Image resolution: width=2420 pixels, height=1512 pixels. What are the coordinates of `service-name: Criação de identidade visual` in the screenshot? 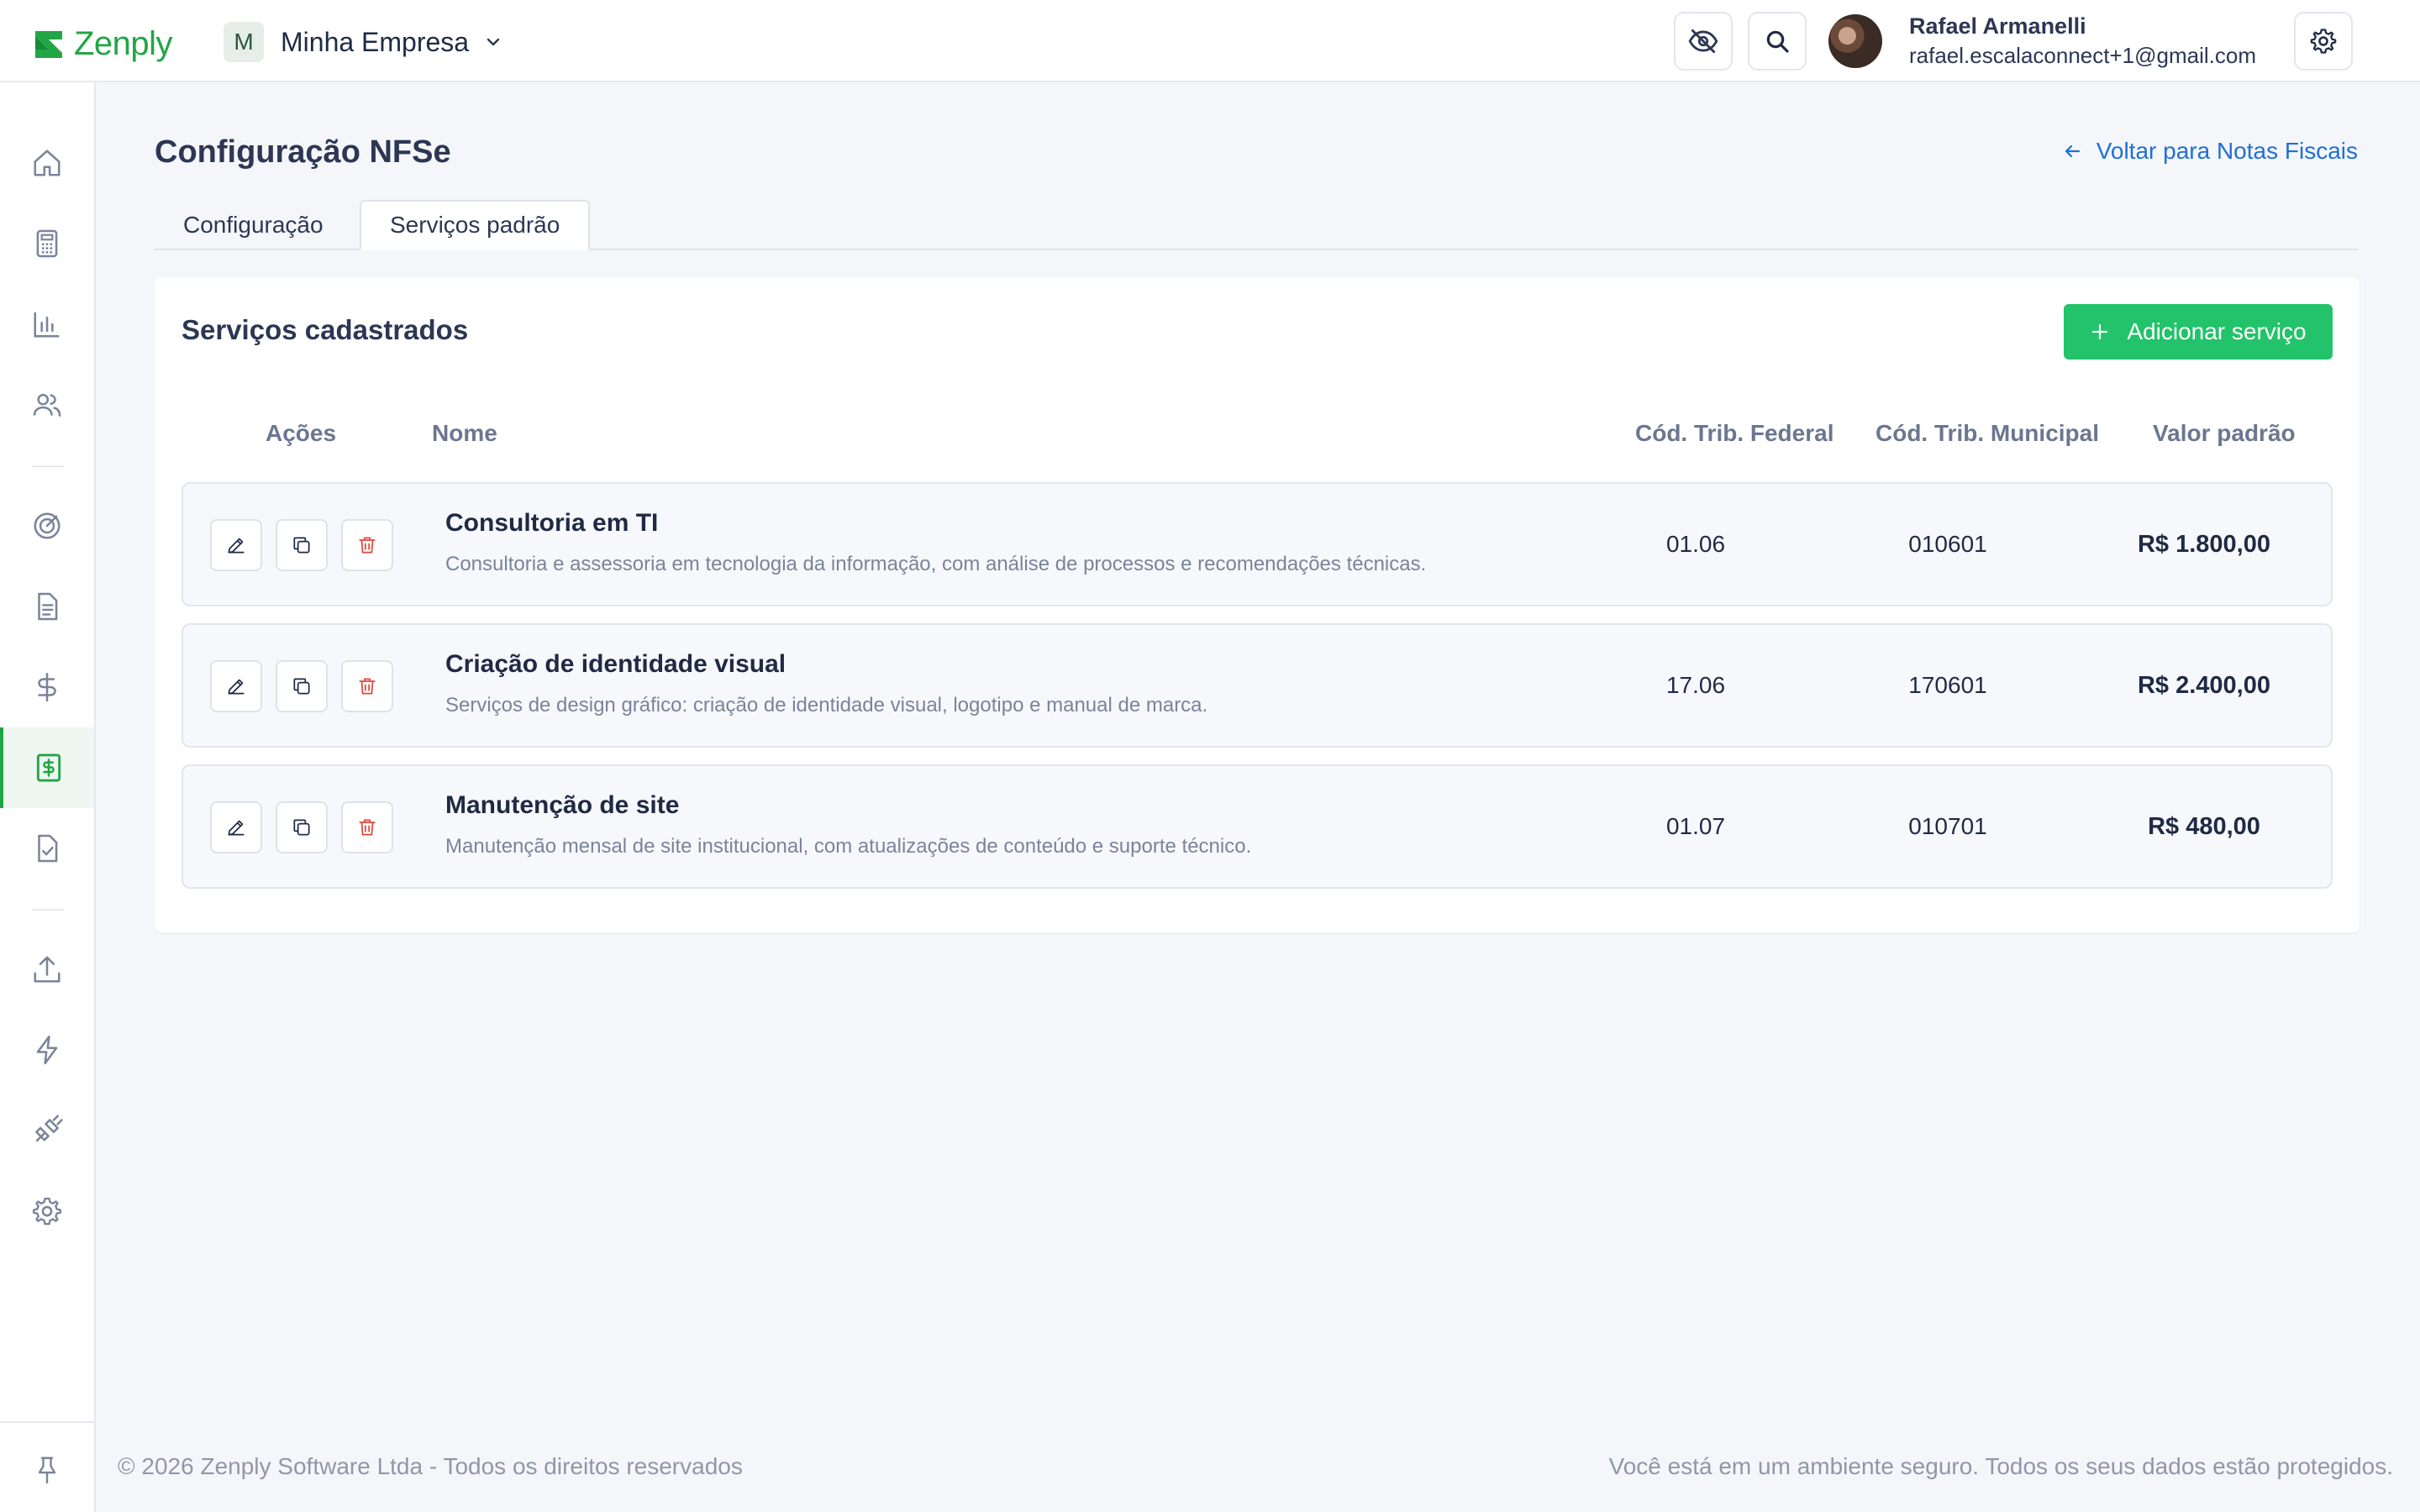 It's located at (615, 664).